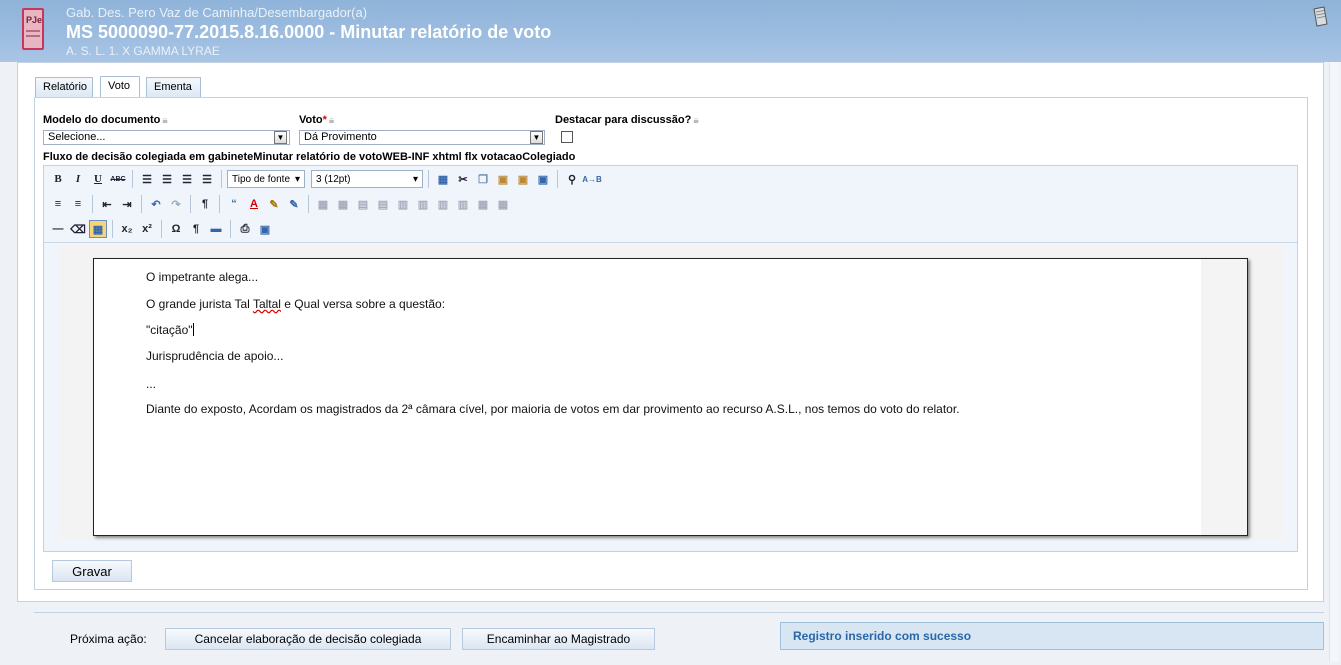  Describe the element at coordinates (422, 137) in the screenshot. I see `vote-select: Dá Provimento` at that location.